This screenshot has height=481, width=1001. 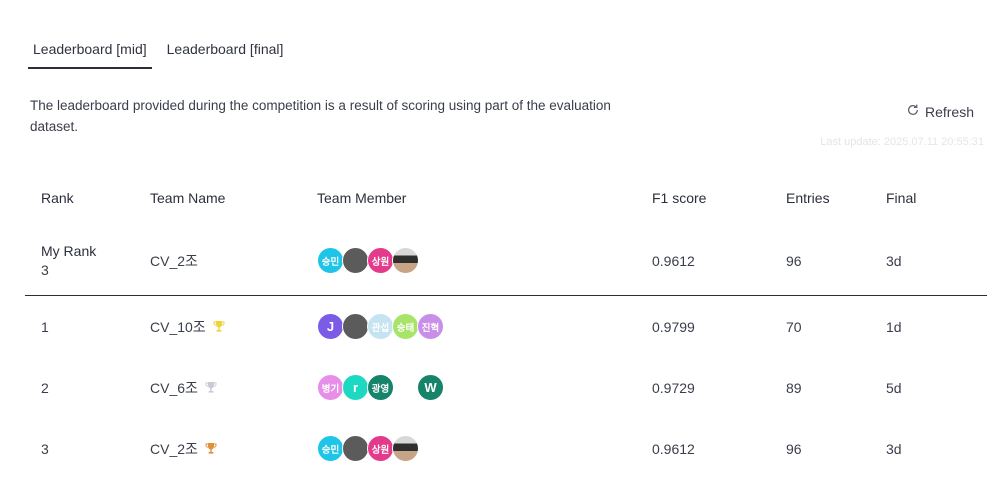 I want to click on refresh-button: Refresh, so click(x=940, y=111).